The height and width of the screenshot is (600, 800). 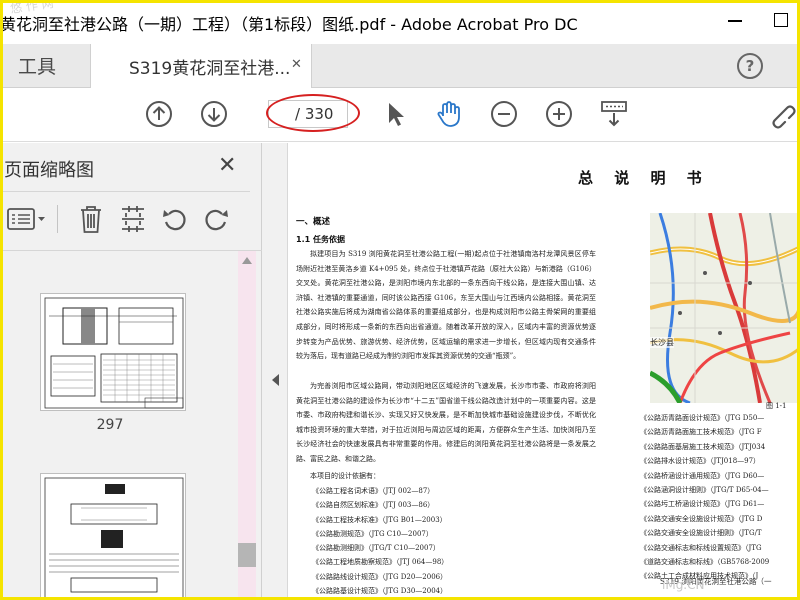 I want to click on reference-item: 《公路自然区划标准》（JTJ 003—86）, so click(x=373, y=505).